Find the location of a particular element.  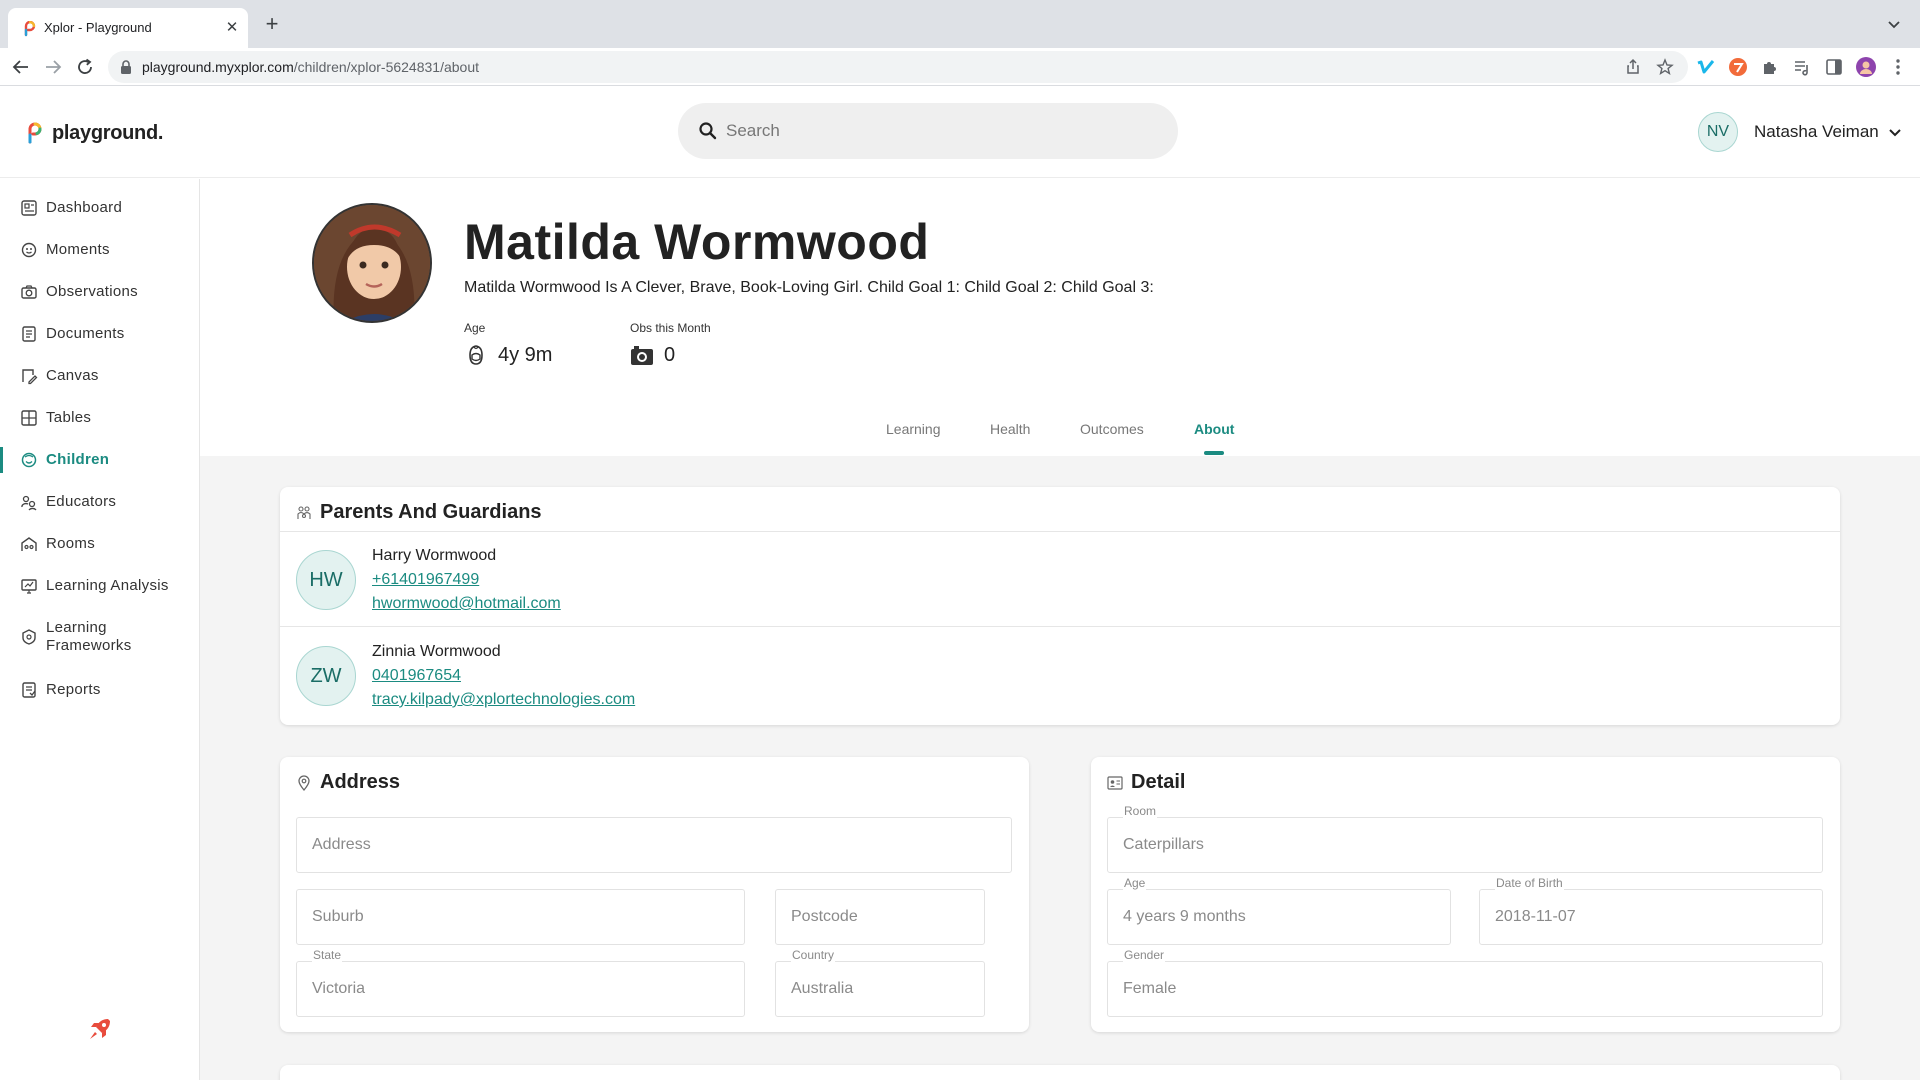

search-icon is located at coordinates (708, 131).